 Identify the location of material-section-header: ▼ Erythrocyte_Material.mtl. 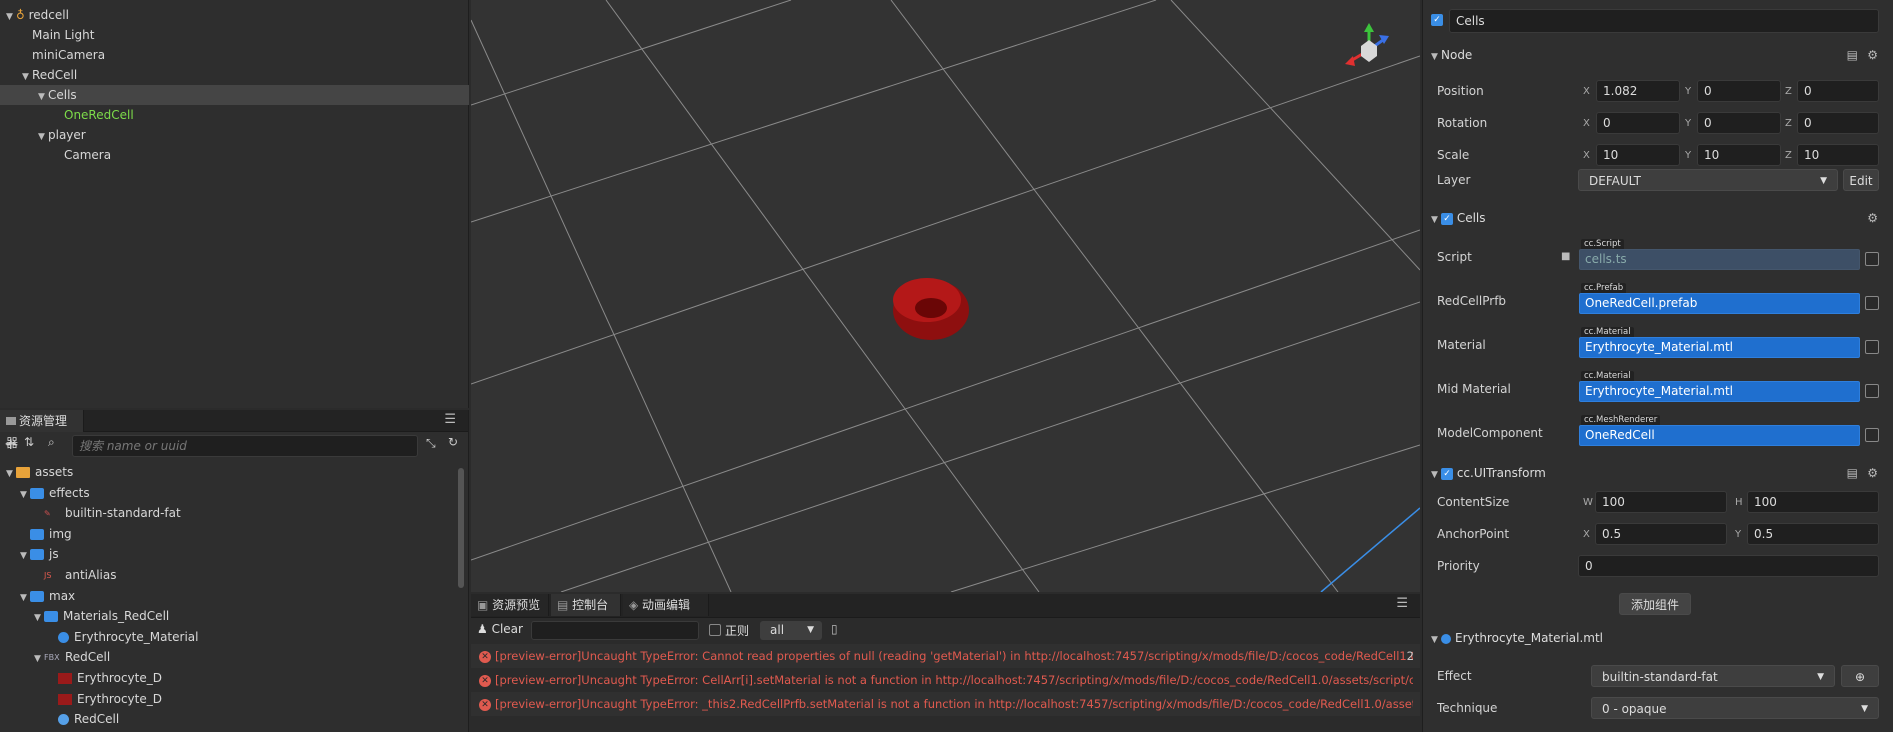
(1658, 638).